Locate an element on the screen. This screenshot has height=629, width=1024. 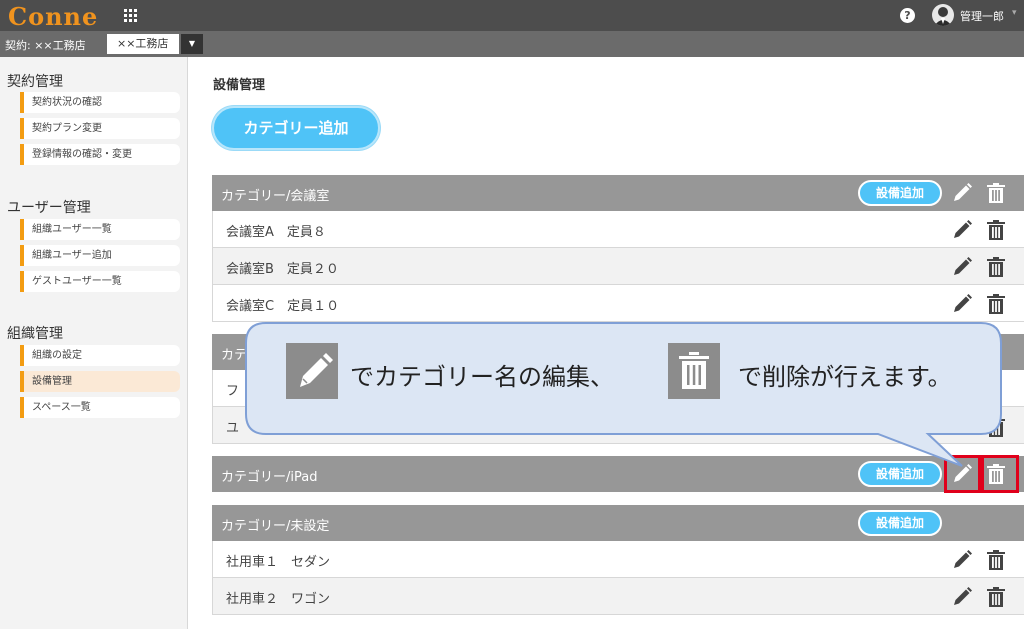
equipment-name: 会議室A 定員８ is located at coordinates (276, 232).